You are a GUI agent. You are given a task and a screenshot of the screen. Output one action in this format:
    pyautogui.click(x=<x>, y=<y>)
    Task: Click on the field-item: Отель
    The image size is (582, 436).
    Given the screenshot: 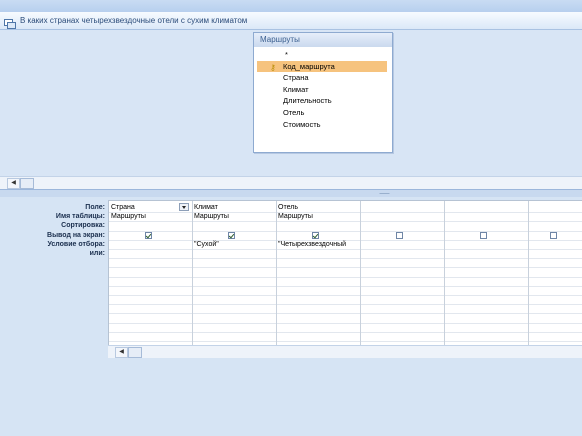 What is the action you would take?
    pyautogui.click(x=322, y=113)
    